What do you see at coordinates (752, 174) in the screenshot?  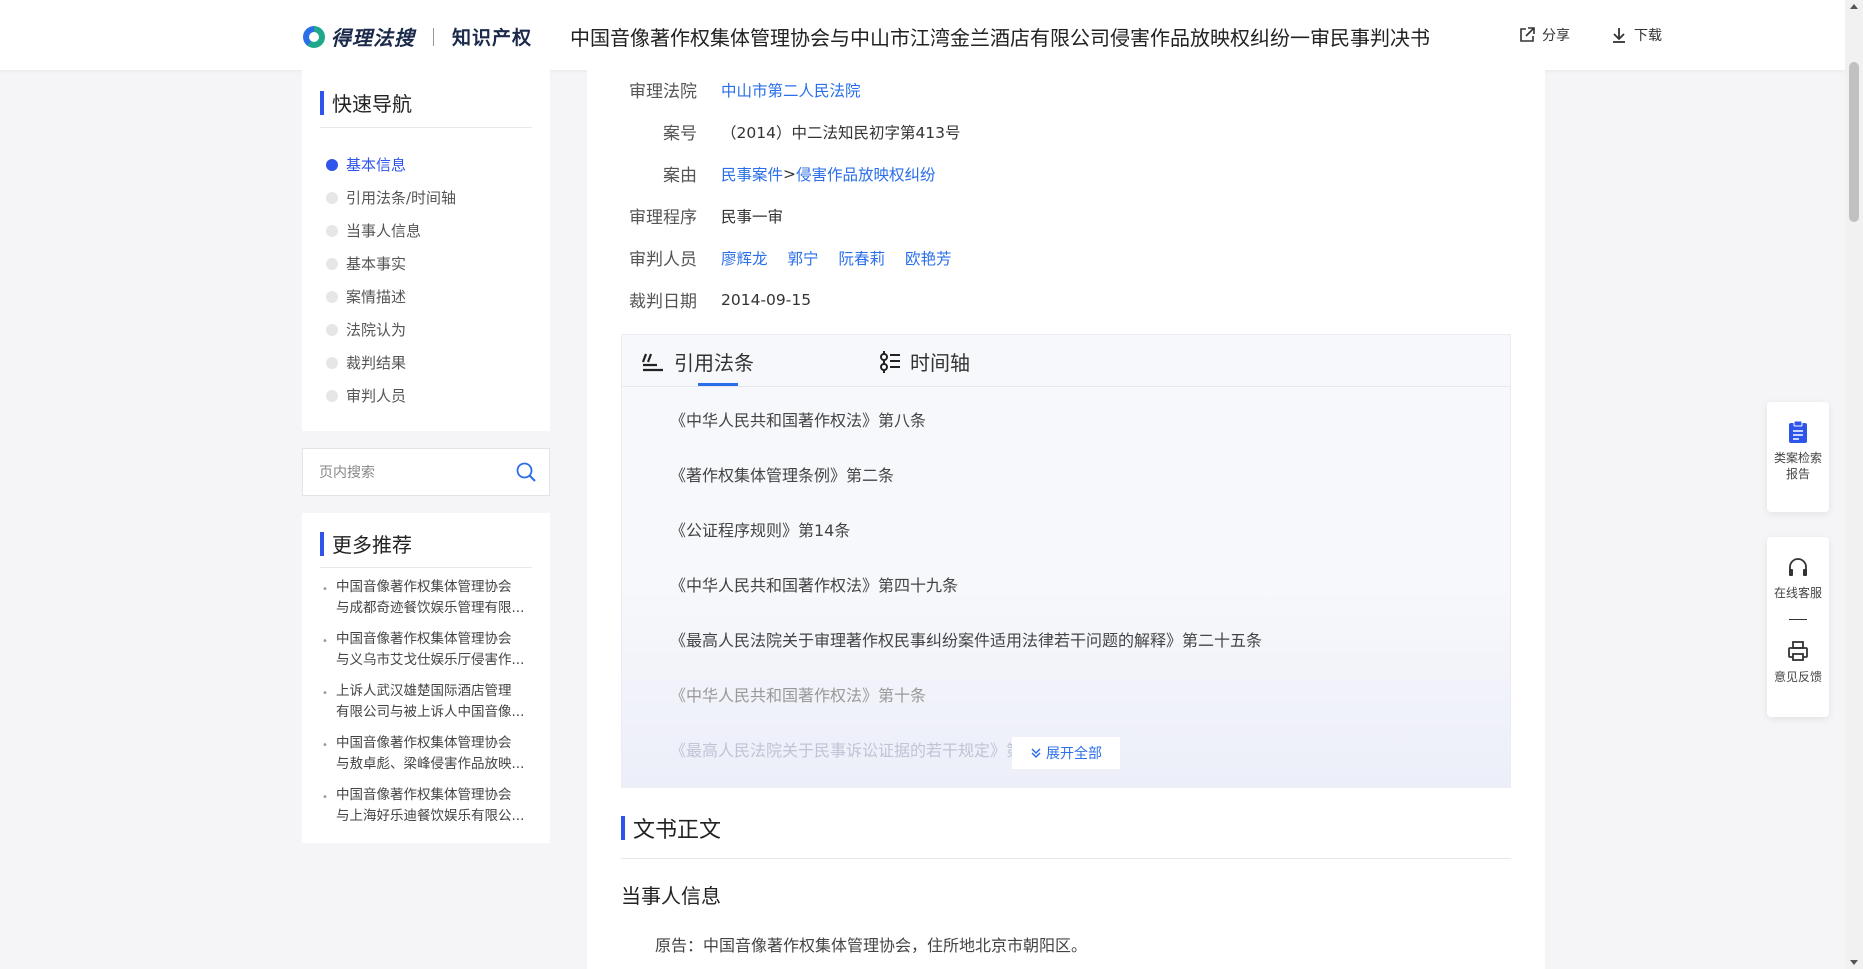 I see `cause-link-civil: 民事案件` at bounding box center [752, 174].